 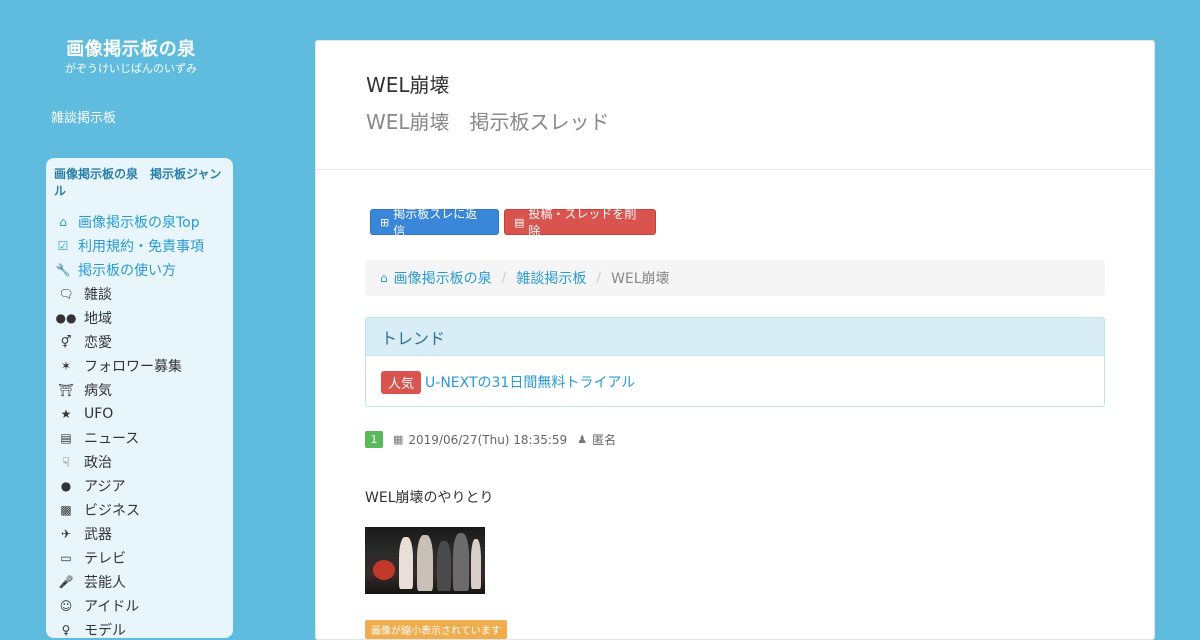 I want to click on sidebar-heading: 画像掲示板の泉 掲示板ジャンル, so click(x=138, y=182).